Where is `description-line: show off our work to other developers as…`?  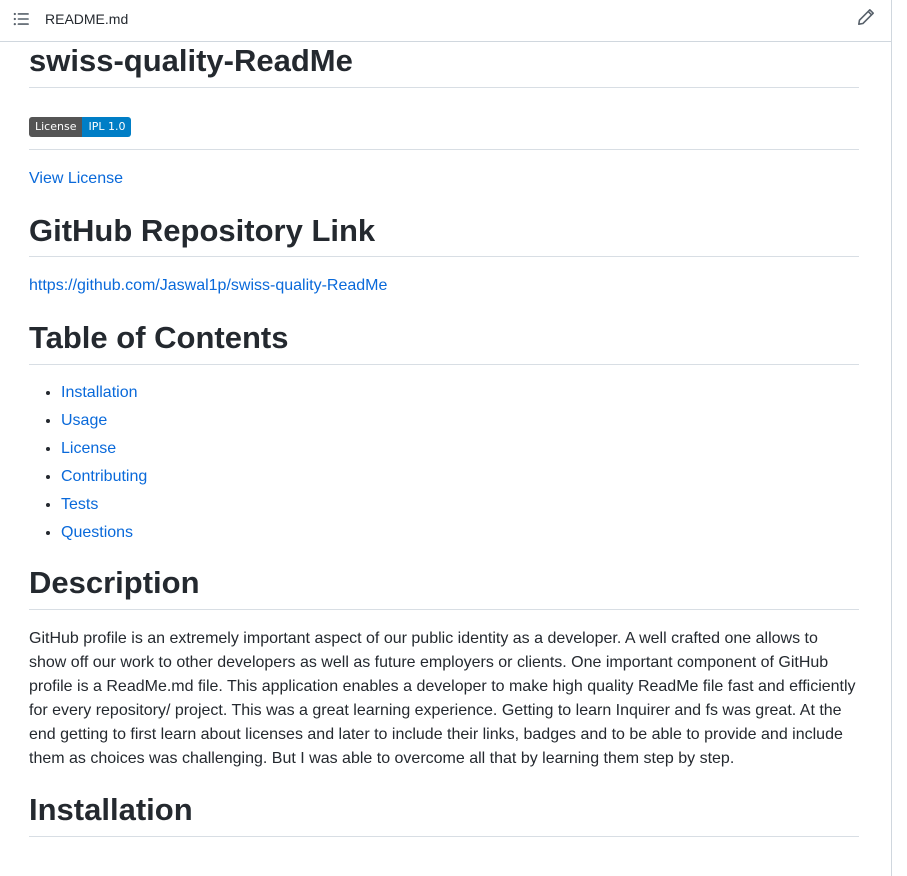 description-line: show off our work to other developers as… is located at coordinates (429, 662).